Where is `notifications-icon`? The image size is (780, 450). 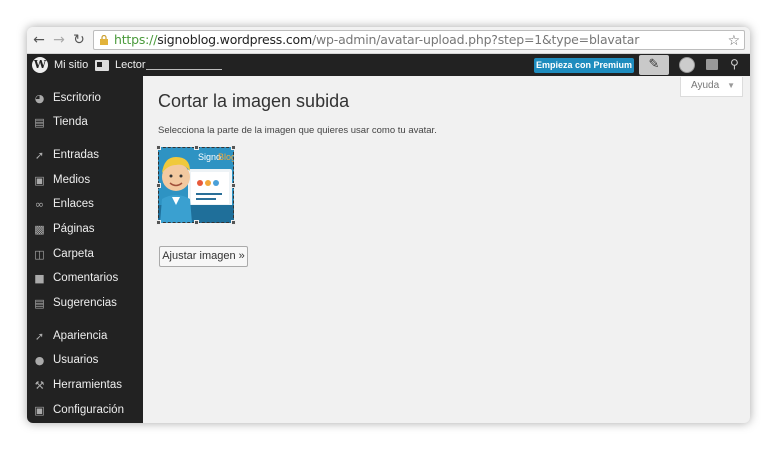
notifications-icon is located at coordinates (712, 64).